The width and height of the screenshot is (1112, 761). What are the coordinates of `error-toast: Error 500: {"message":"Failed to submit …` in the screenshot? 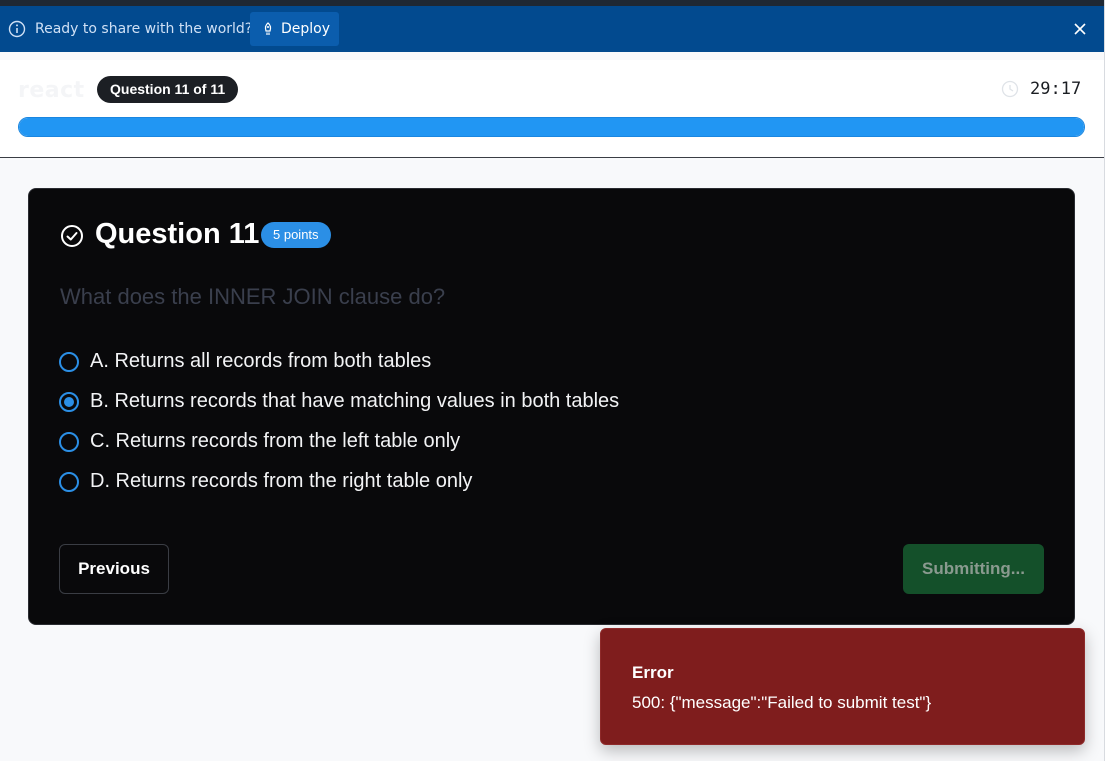 It's located at (842, 686).